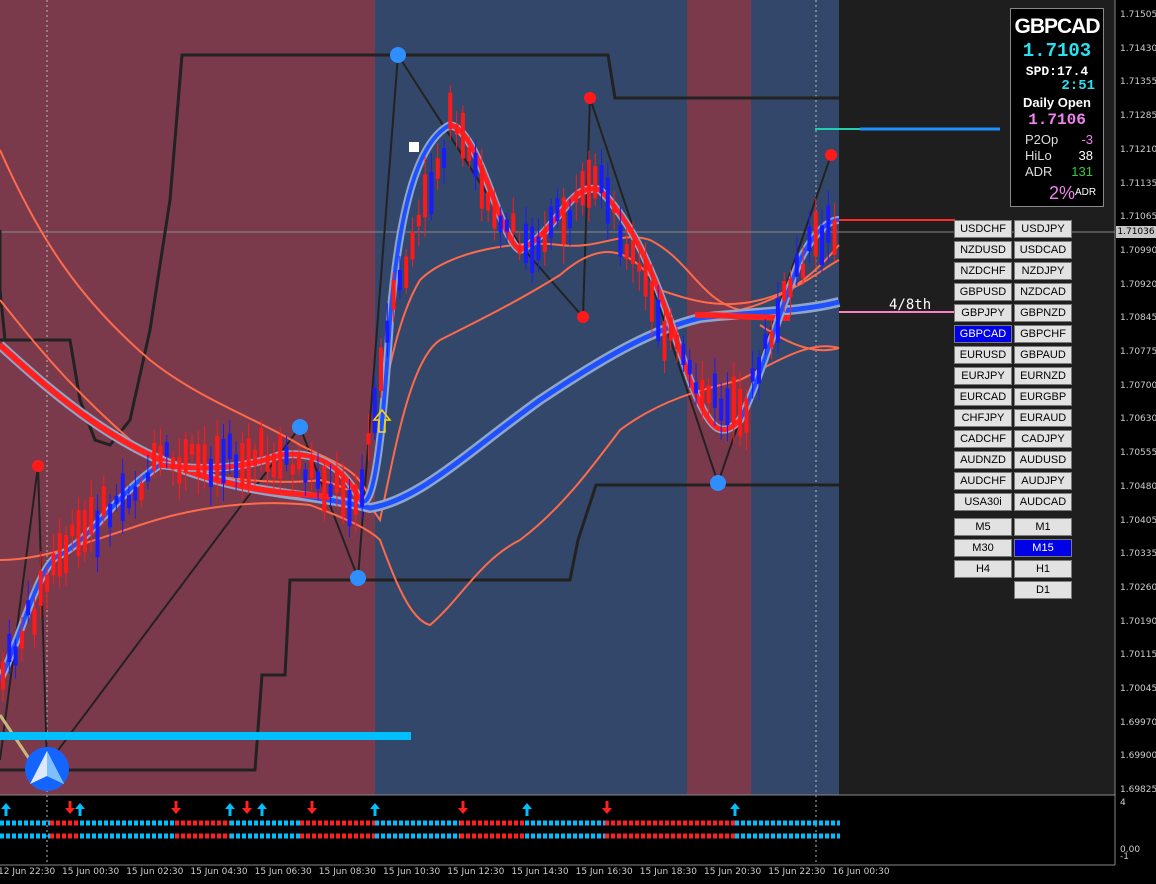 This screenshot has height=884, width=1156. I want to click on pair-button-eurcad: EURCAD, so click(983, 397).